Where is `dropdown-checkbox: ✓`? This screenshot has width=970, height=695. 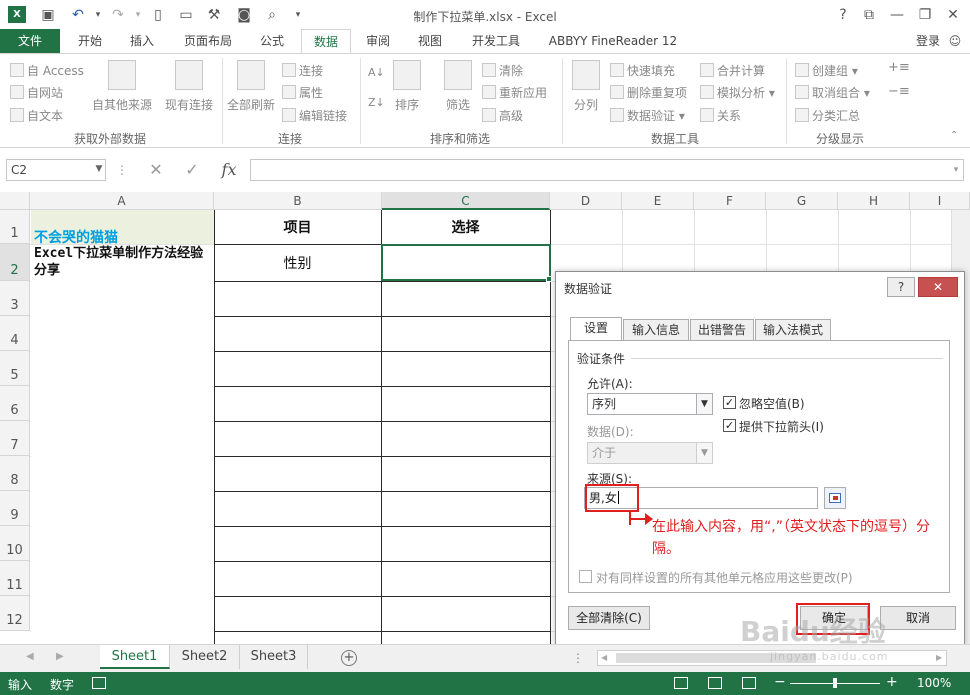 dropdown-checkbox: ✓ is located at coordinates (729, 425).